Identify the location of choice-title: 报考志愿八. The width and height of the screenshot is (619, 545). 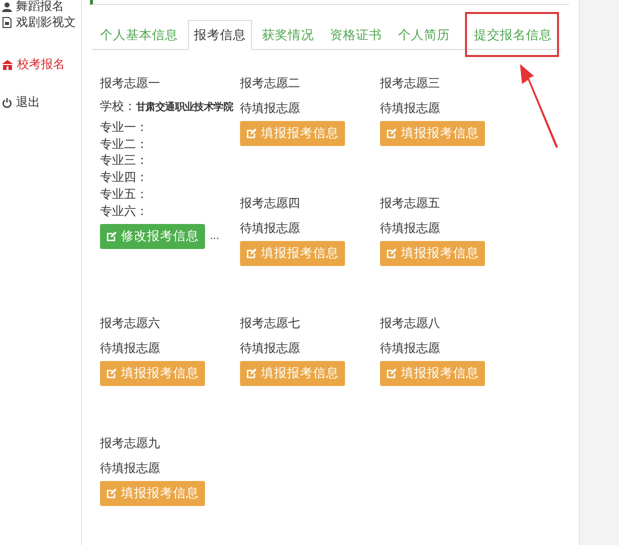
(410, 323).